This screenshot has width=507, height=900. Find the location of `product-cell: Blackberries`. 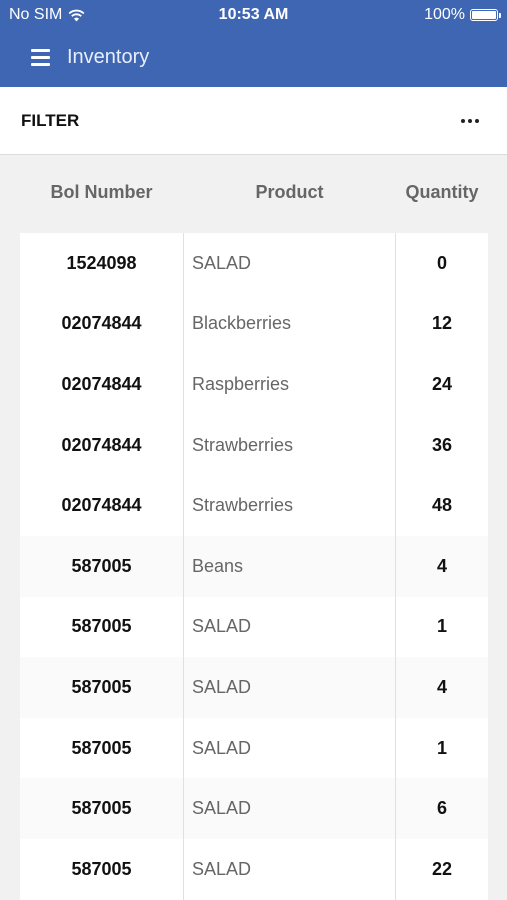

product-cell: Blackberries is located at coordinates (289, 324).